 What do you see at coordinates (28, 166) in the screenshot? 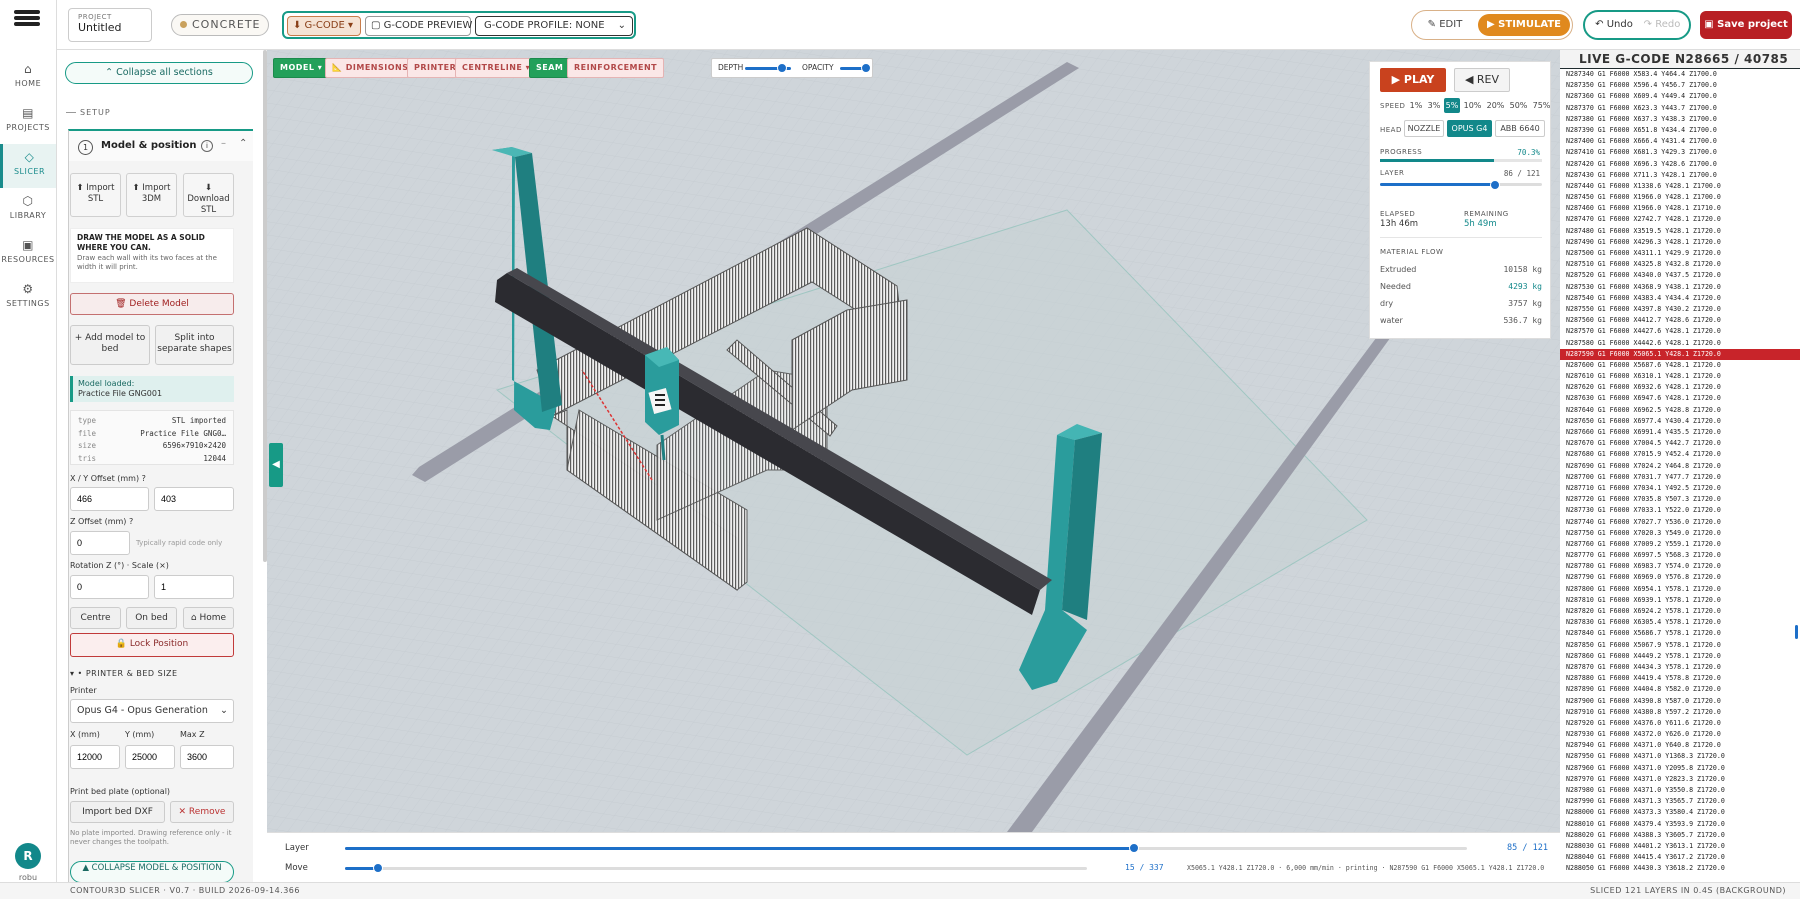
I see `nav-item-slicer: ◇ SLICER` at bounding box center [28, 166].